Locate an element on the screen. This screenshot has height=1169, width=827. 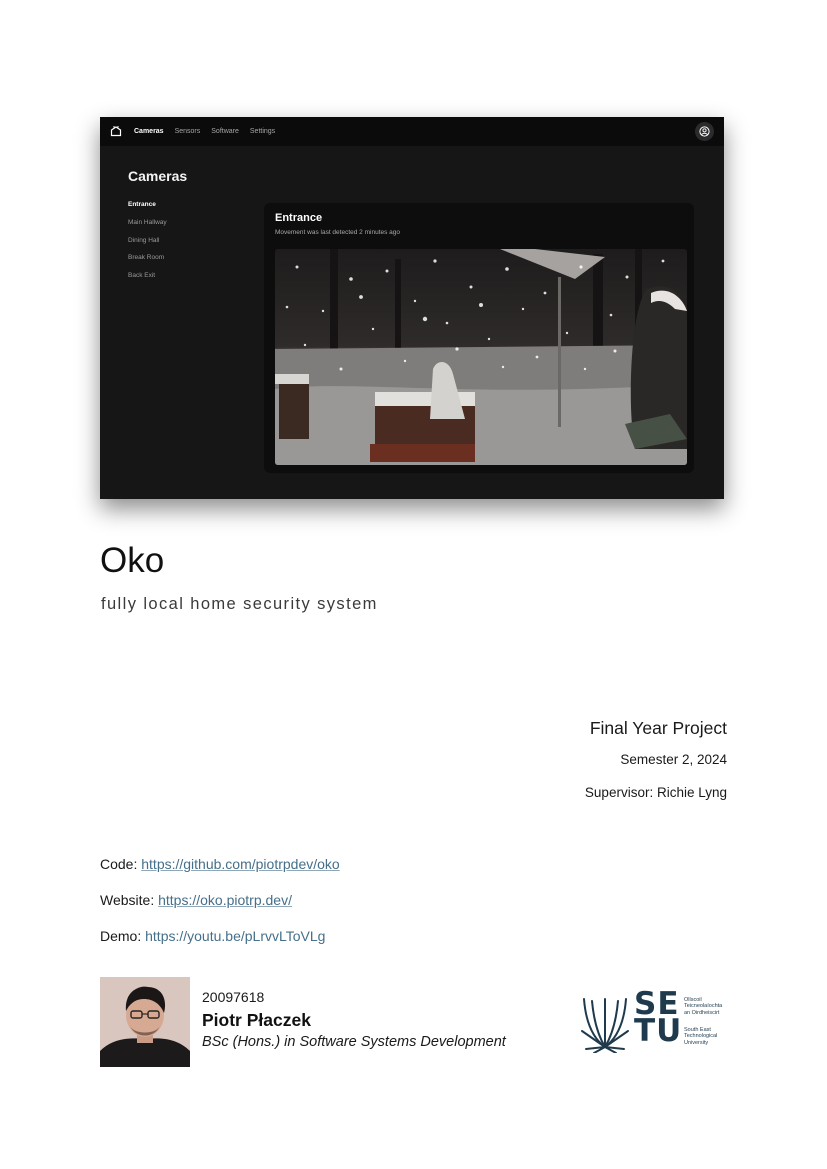
account-button is located at coordinates (704, 131).